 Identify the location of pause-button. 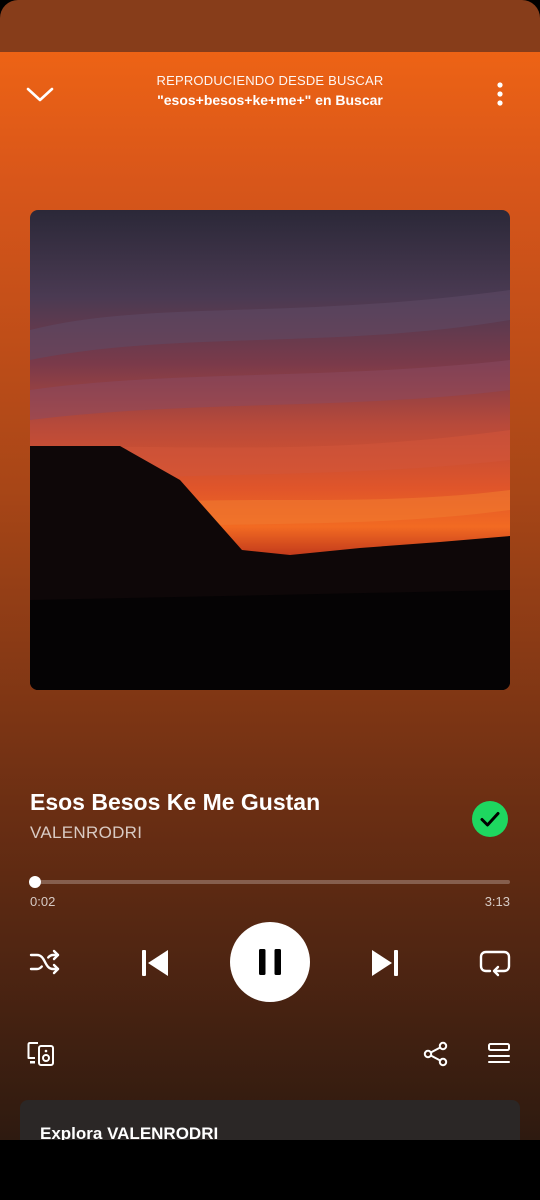
(270, 962).